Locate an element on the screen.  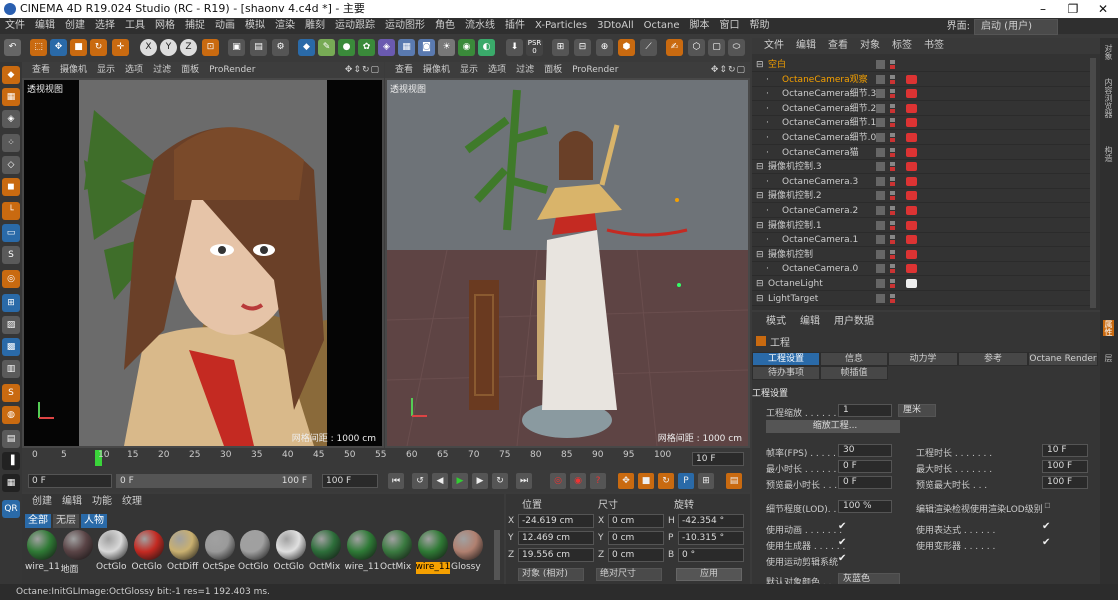
layer-icon: ▤ is located at coordinates (11, 439).